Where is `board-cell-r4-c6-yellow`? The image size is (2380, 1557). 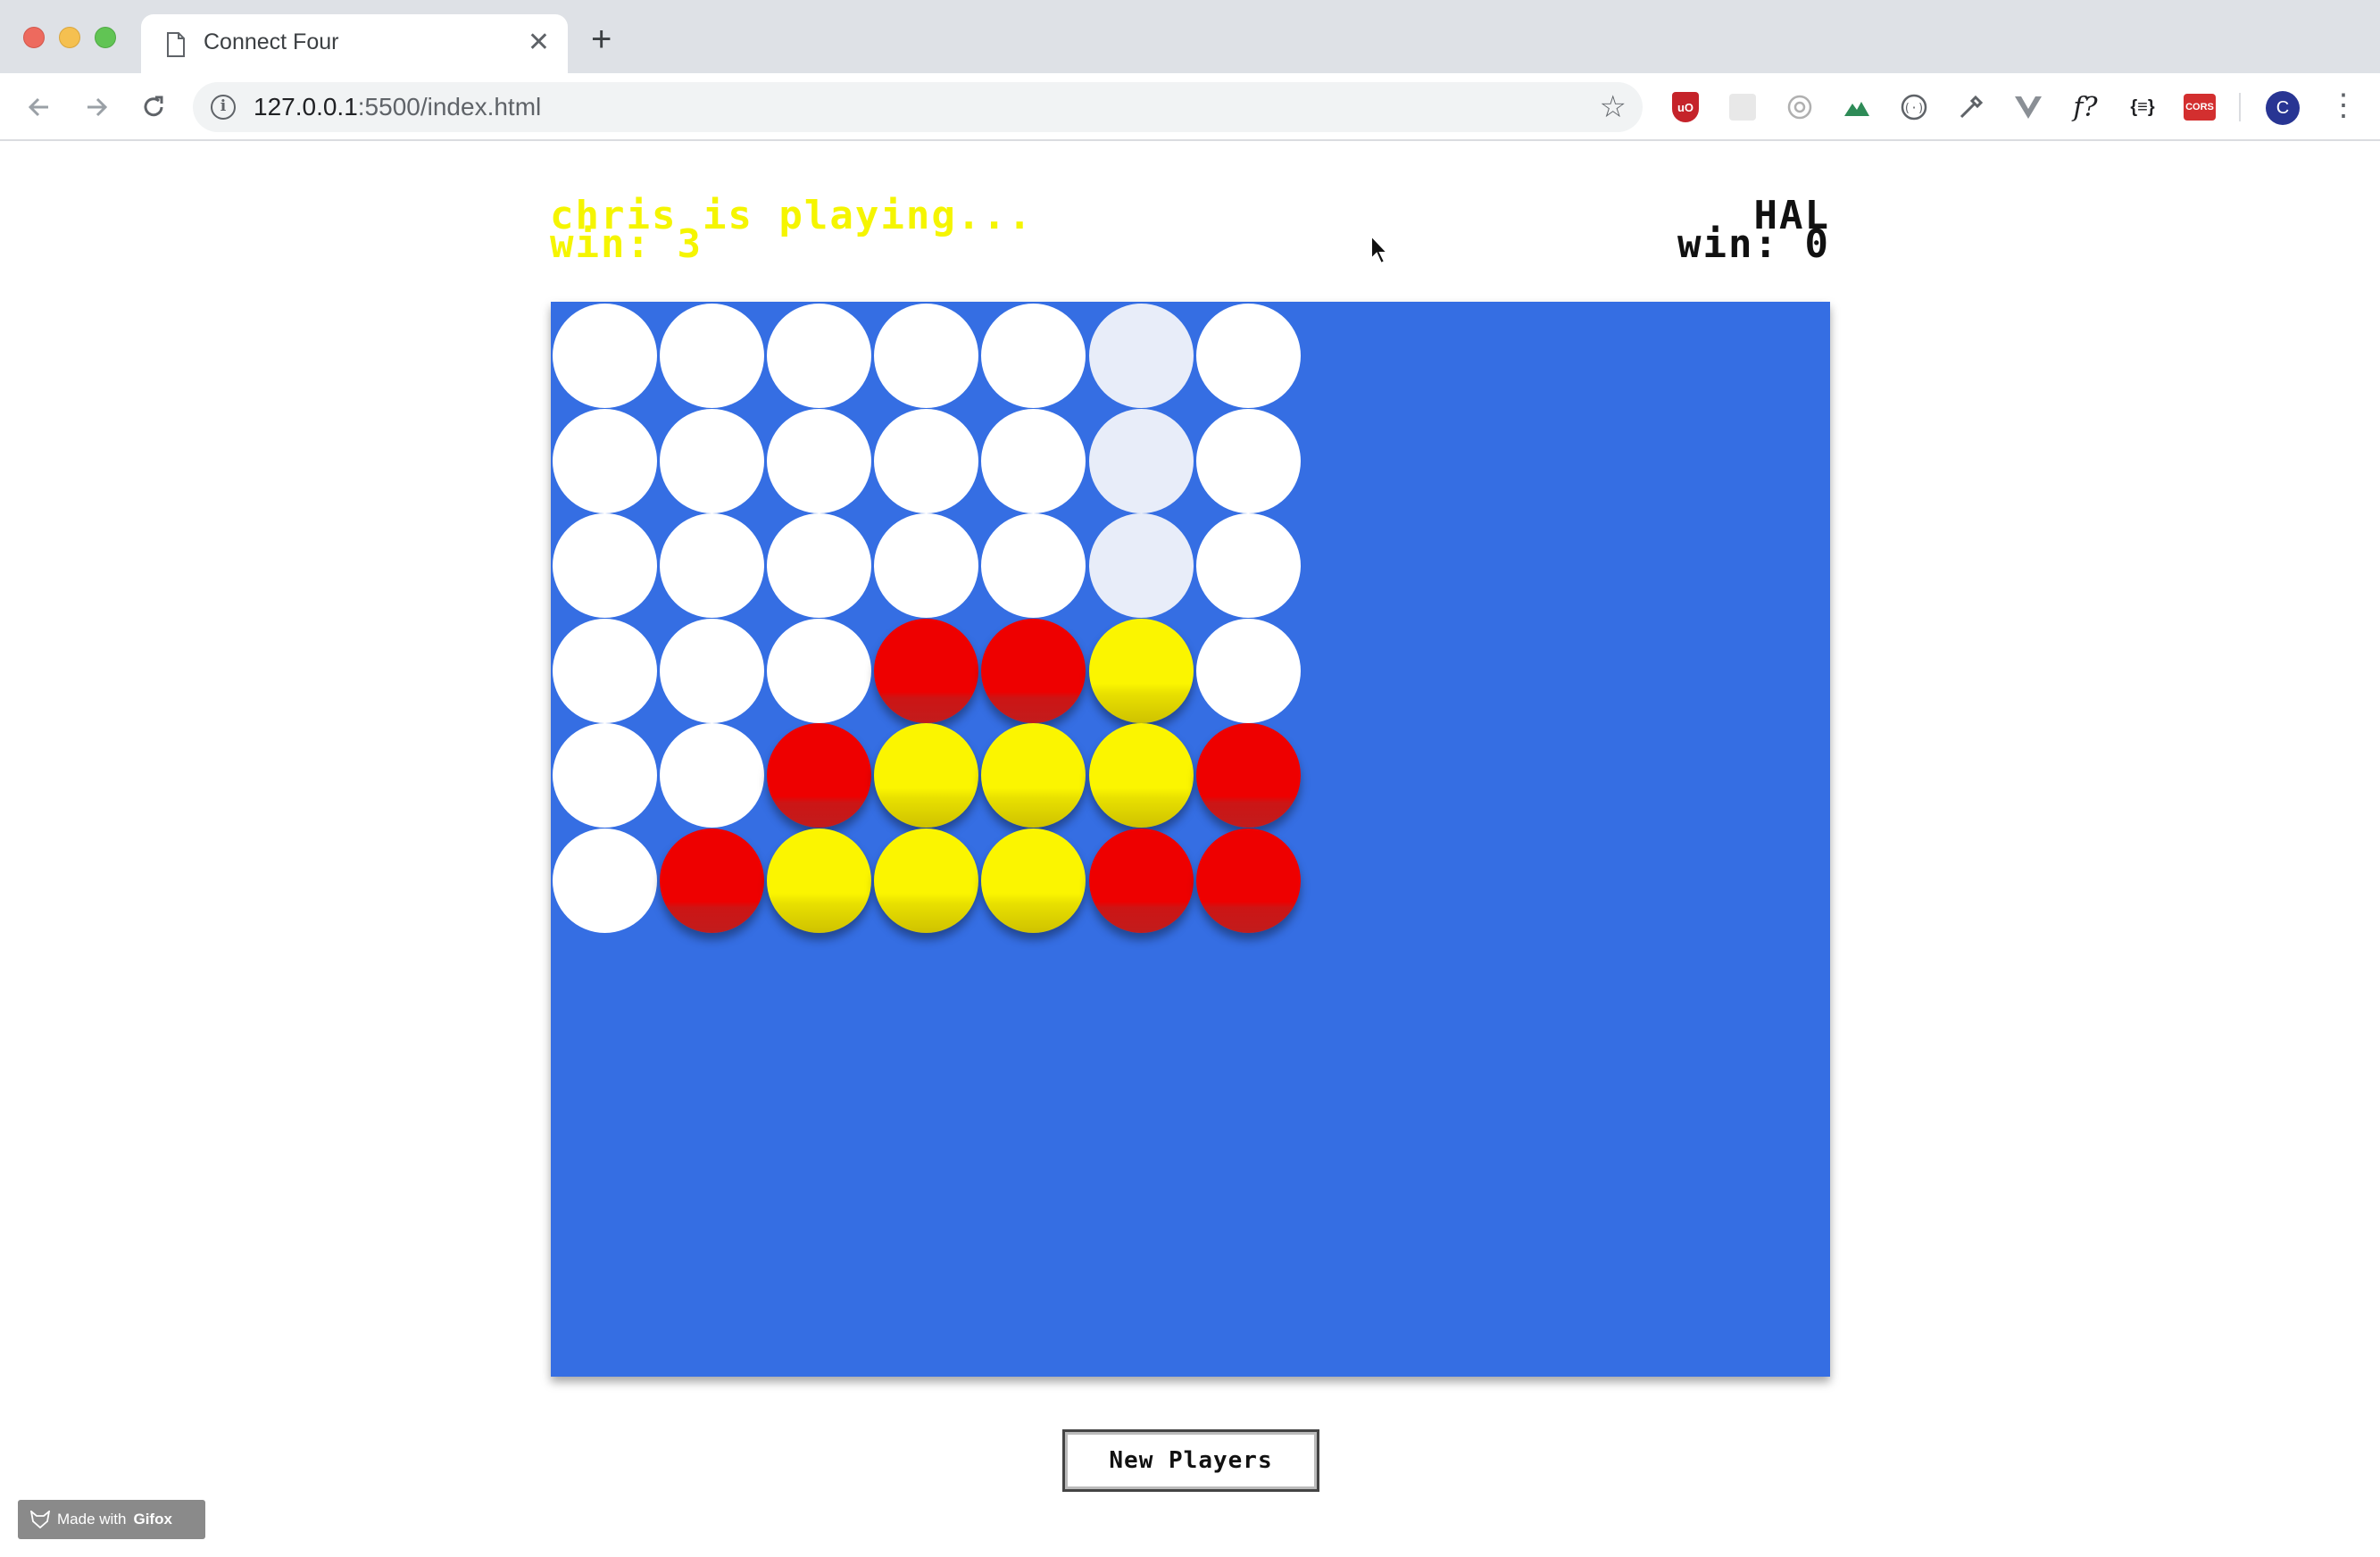 board-cell-r4-c6-yellow is located at coordinates (1141, 671).